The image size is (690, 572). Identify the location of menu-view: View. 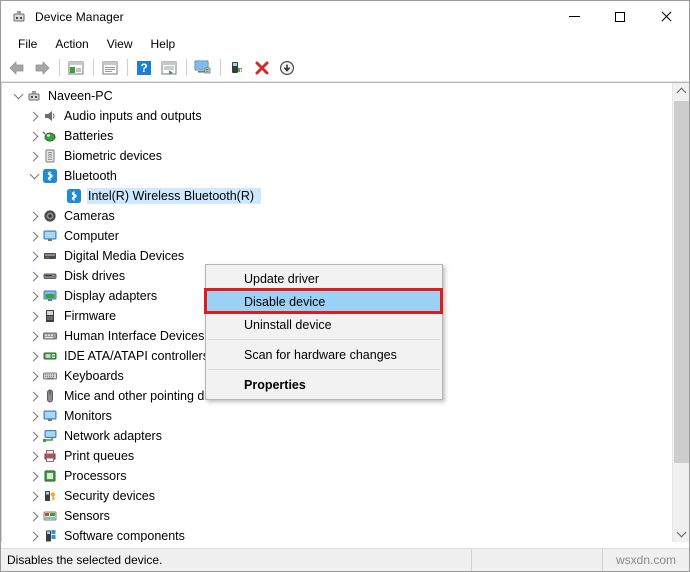
(120, 44).